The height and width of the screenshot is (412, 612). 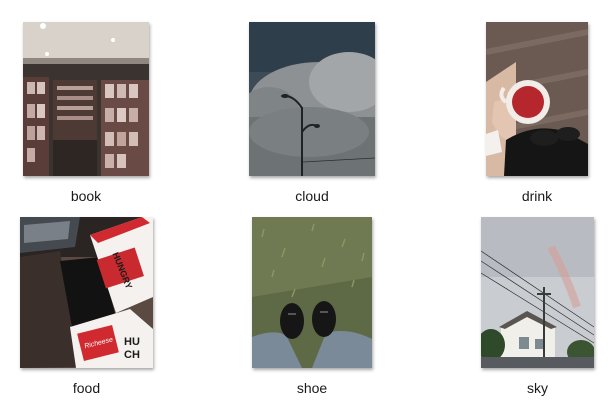 What do you see at coordinates (132, 342) in the screenshot?
I see `svg-text: HU` at bounding box center [132, 342].